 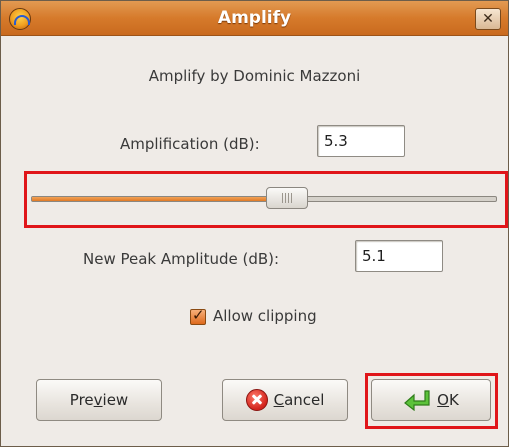 I want to click on preview-button: Preview, so click(x=99, y=400).